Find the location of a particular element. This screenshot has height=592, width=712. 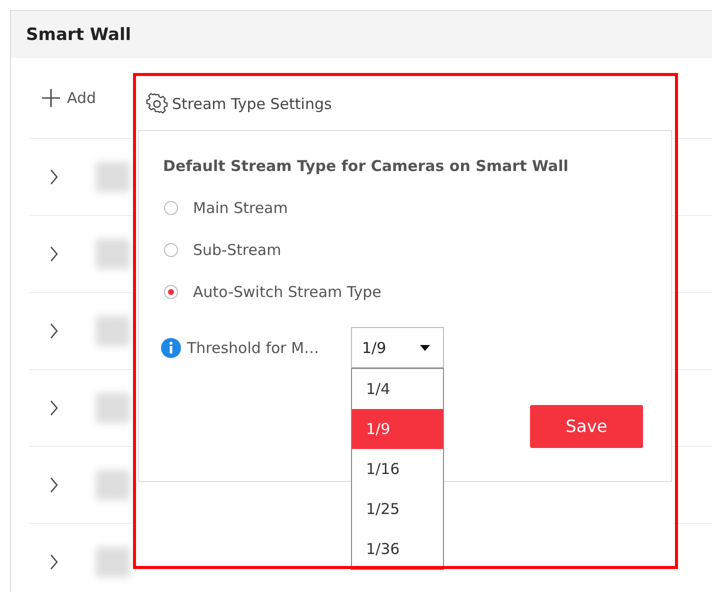

threshold-dropdown: 1/9 is located at coordinates (397, 347).